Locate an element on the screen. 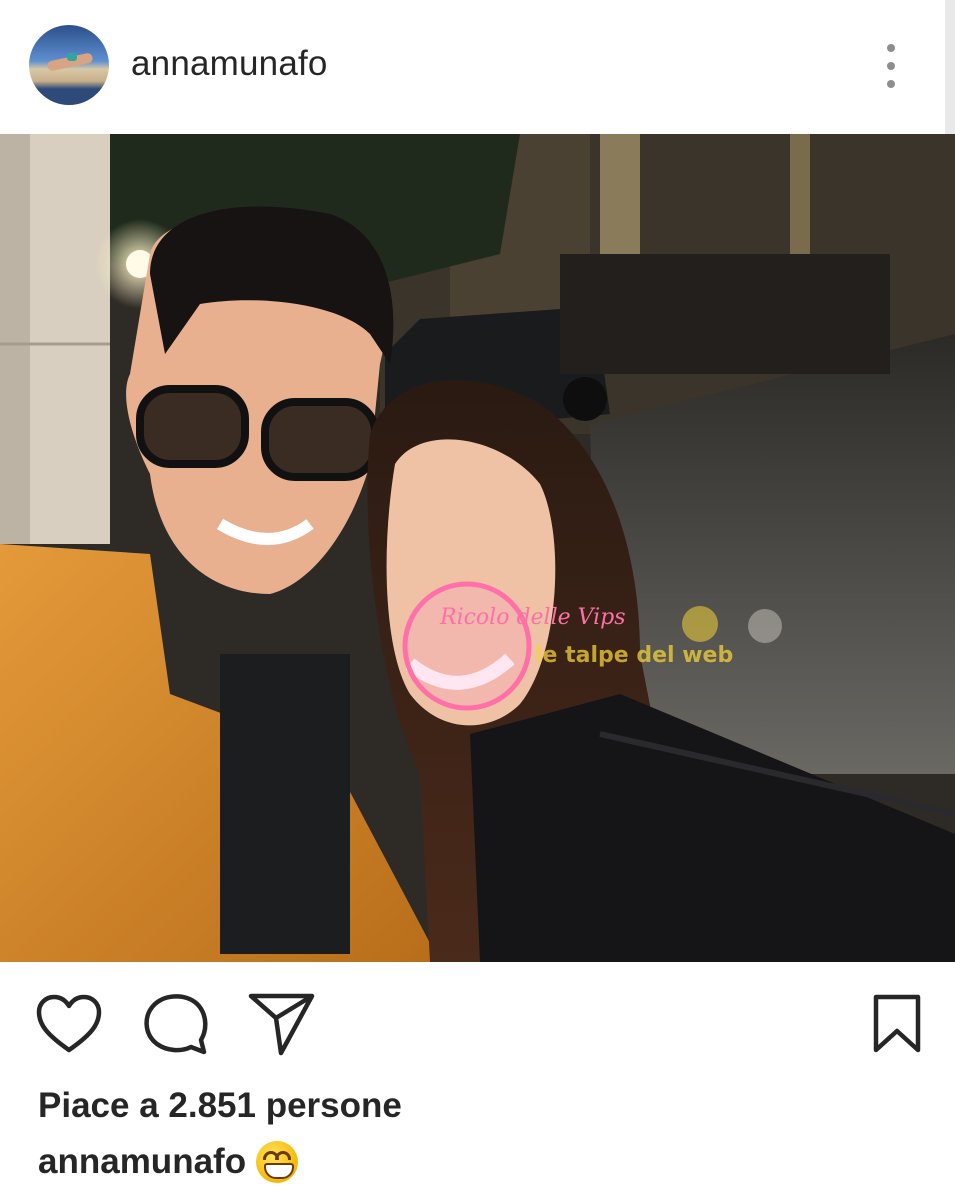  heart-icon is located at coordinates (69, 1024).